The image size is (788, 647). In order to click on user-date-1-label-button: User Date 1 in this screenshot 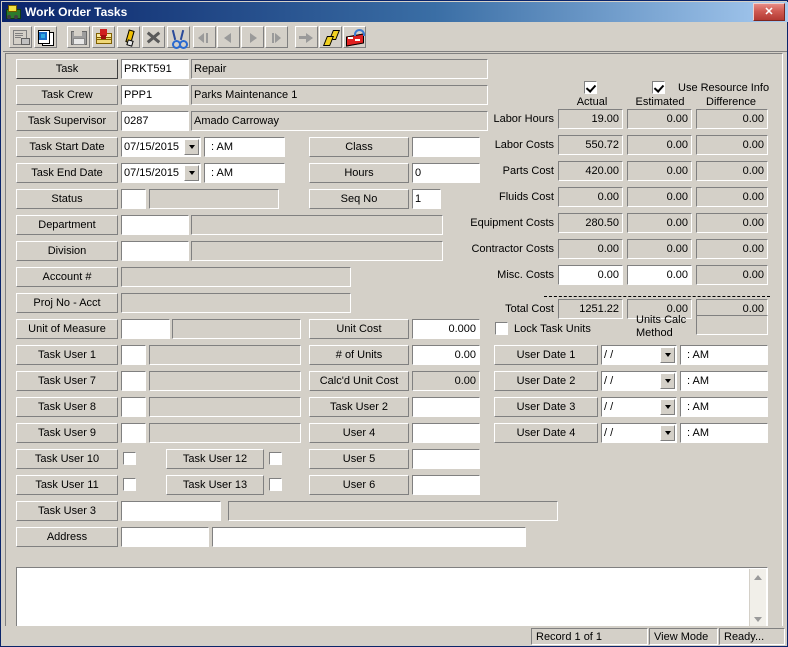, I will do `click(546, 355)`.